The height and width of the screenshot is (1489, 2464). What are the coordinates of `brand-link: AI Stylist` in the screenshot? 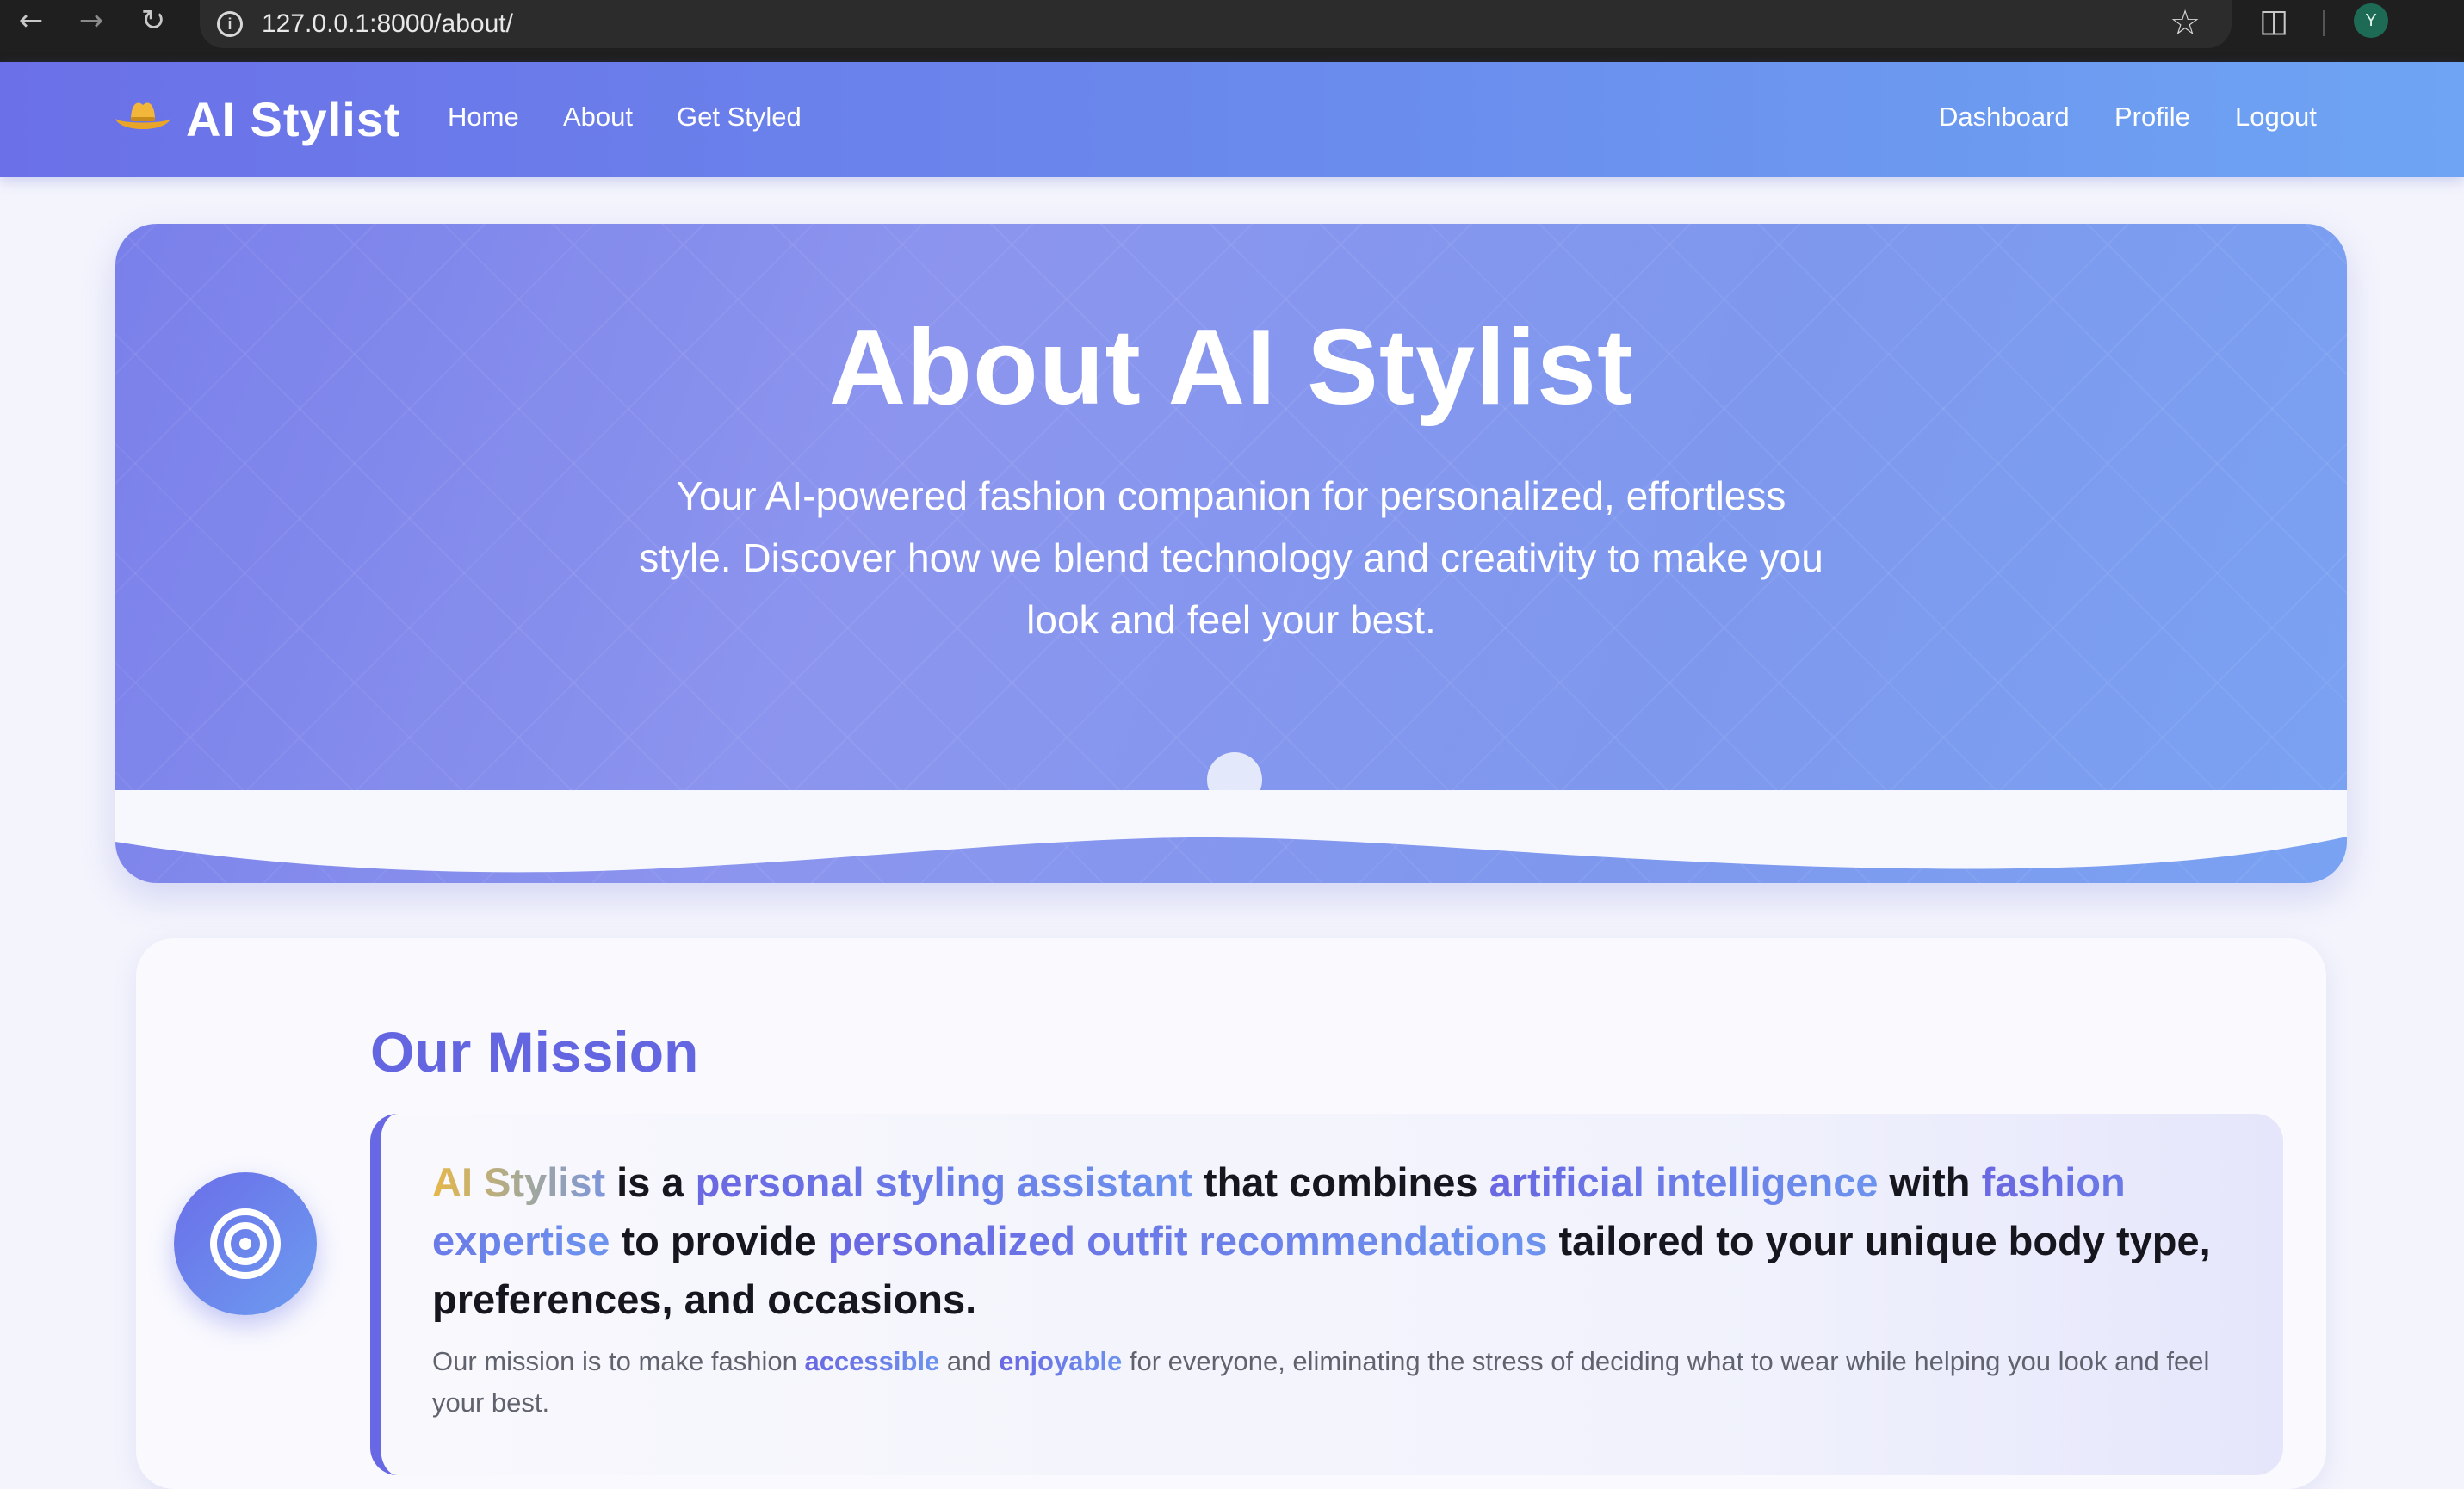 It's located at (256, 118).